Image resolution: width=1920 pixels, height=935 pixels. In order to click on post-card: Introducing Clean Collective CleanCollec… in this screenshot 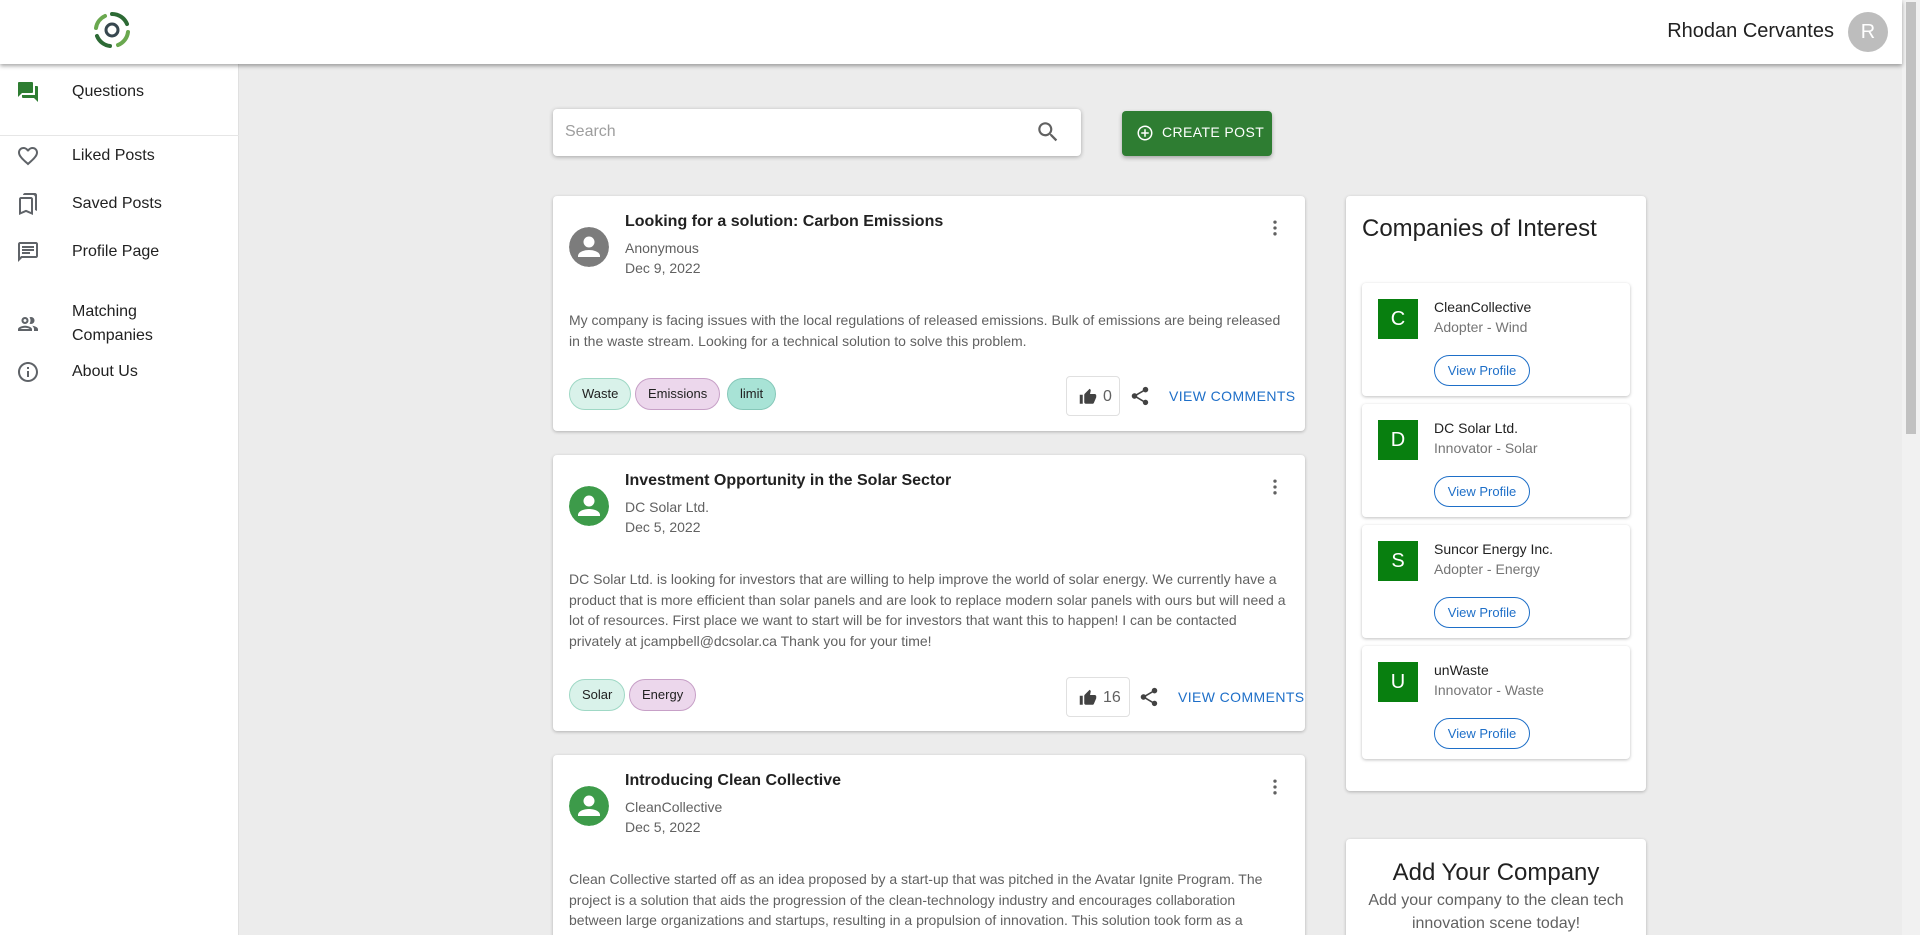, I will do `click(929, 845)`.